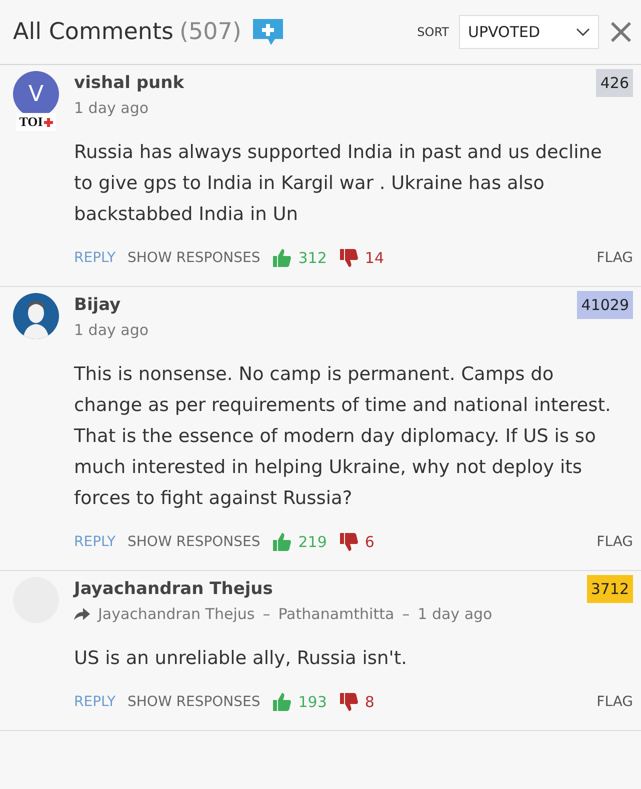 The height and width of the screenshot is (789, 641). I want to click on location: Pathanamthitta, so click(336, 614).